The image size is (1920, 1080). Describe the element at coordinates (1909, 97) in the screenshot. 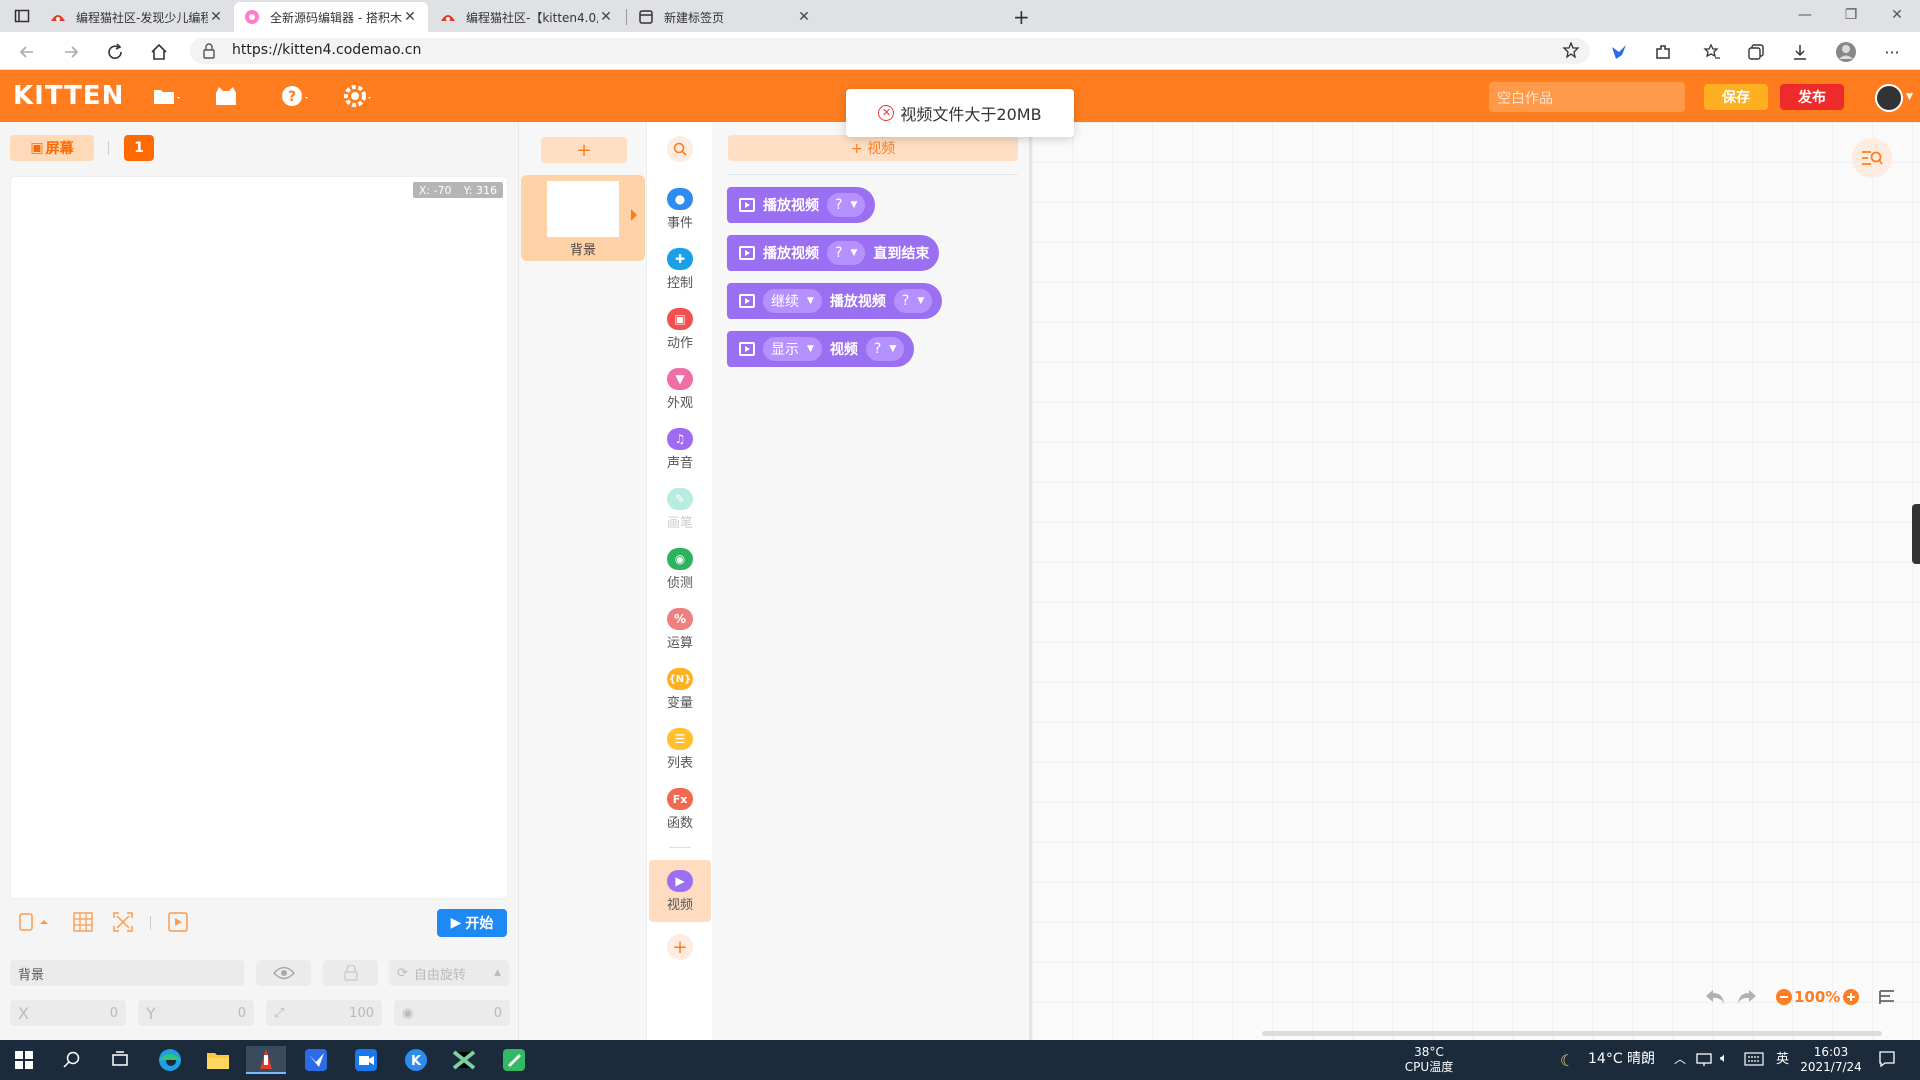

I see `avatar-dropdown-icon: ▼` at that location.